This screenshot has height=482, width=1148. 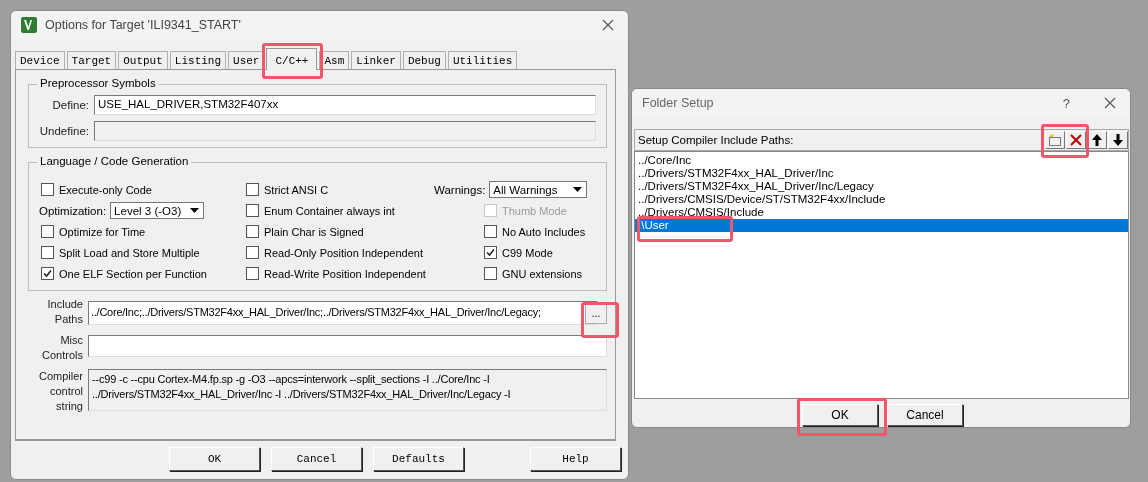 What do you see at coordinates (460, 189) in the screenshot?
I see `dropdown-label: Warnings:` at bounding box center [460, 189].